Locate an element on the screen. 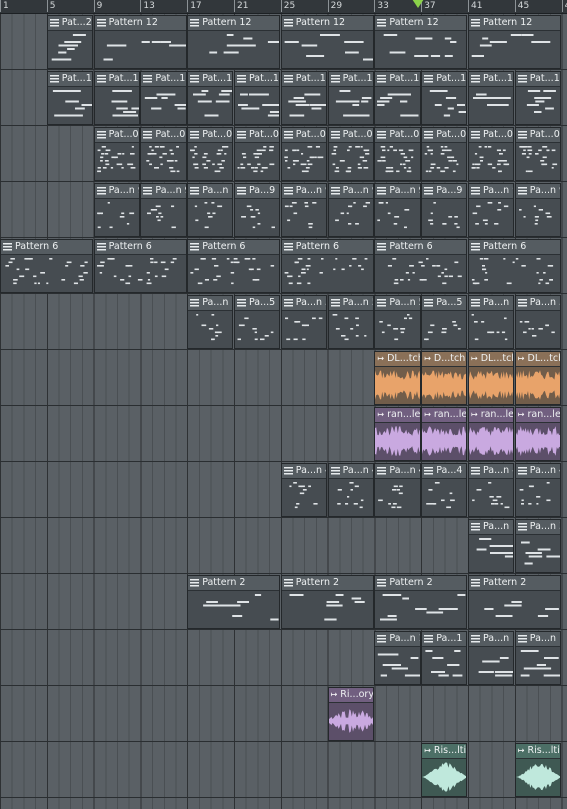 This screenshot has width=567, height=809. clip-header: ↦ ran...le is located at coordinates (538, 415).